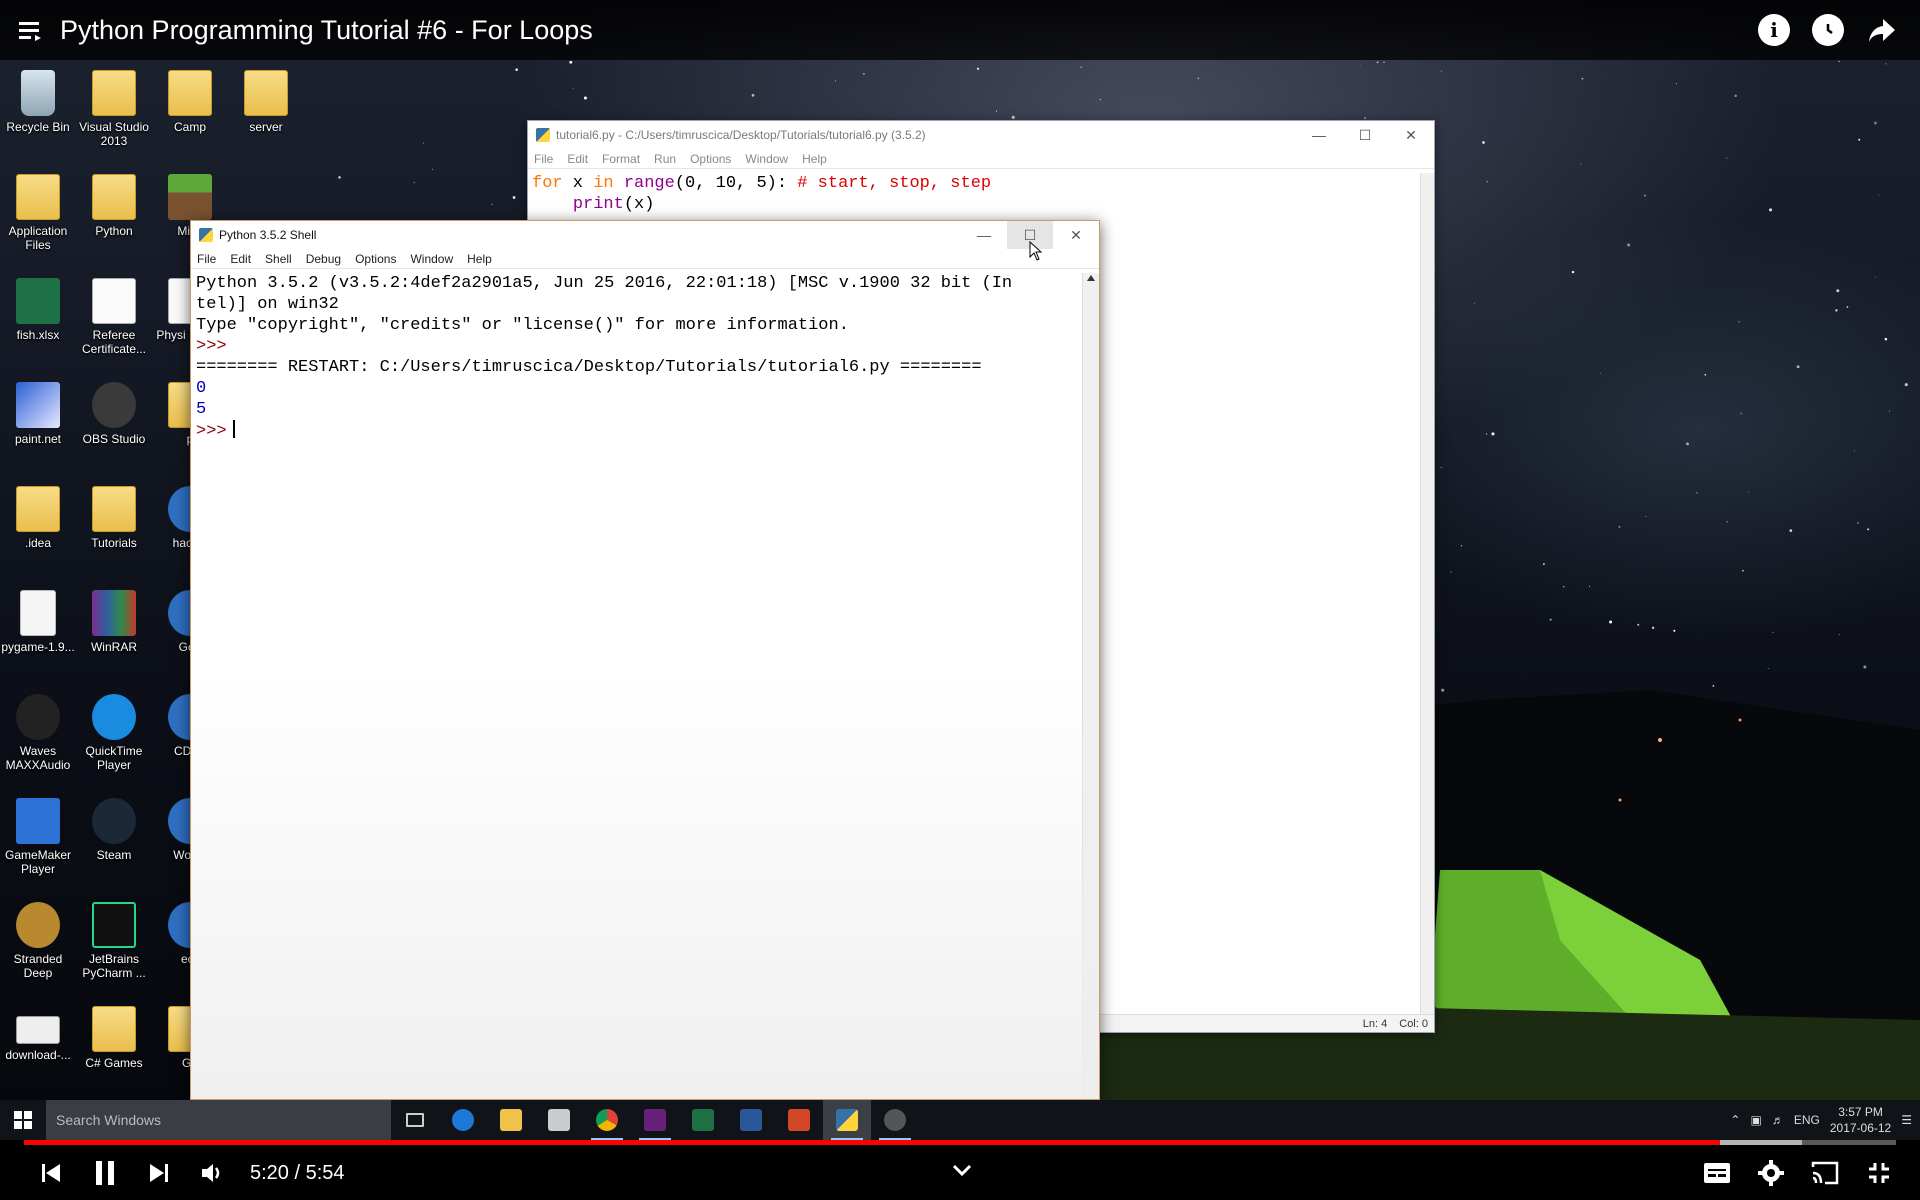  I want to click on taskbar-clock: 3:57 PM 2017-06-12, so click(1860, 1120).